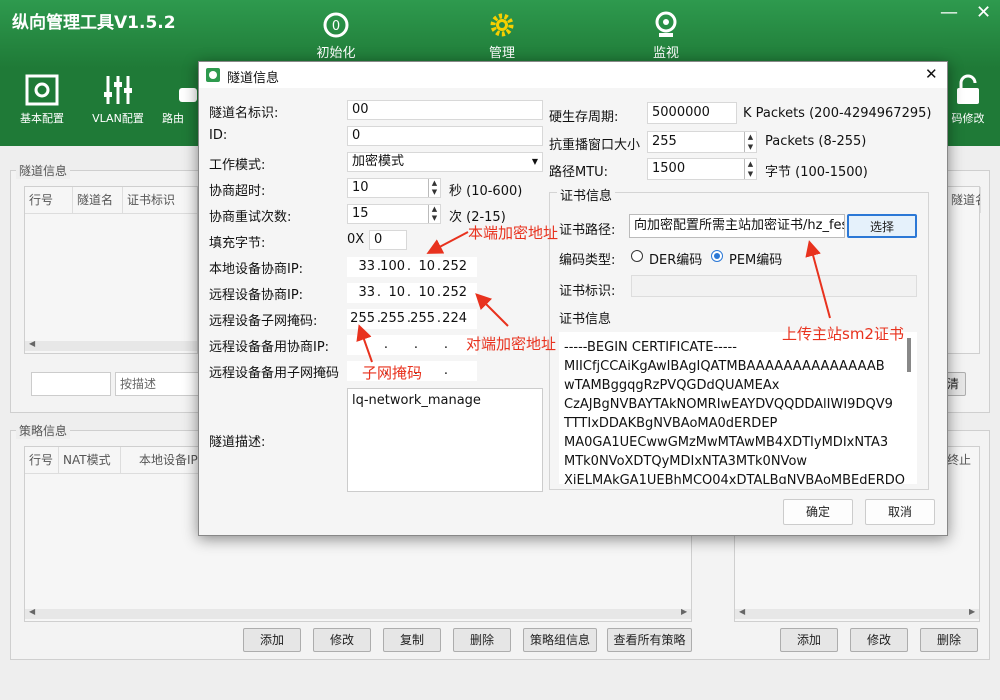 This screenshot has width=1000, height=700. Describe the element at coordinates (392, 373) in the screenshot. I see `annotation-subnet-mask: 子网掩码` at that location.